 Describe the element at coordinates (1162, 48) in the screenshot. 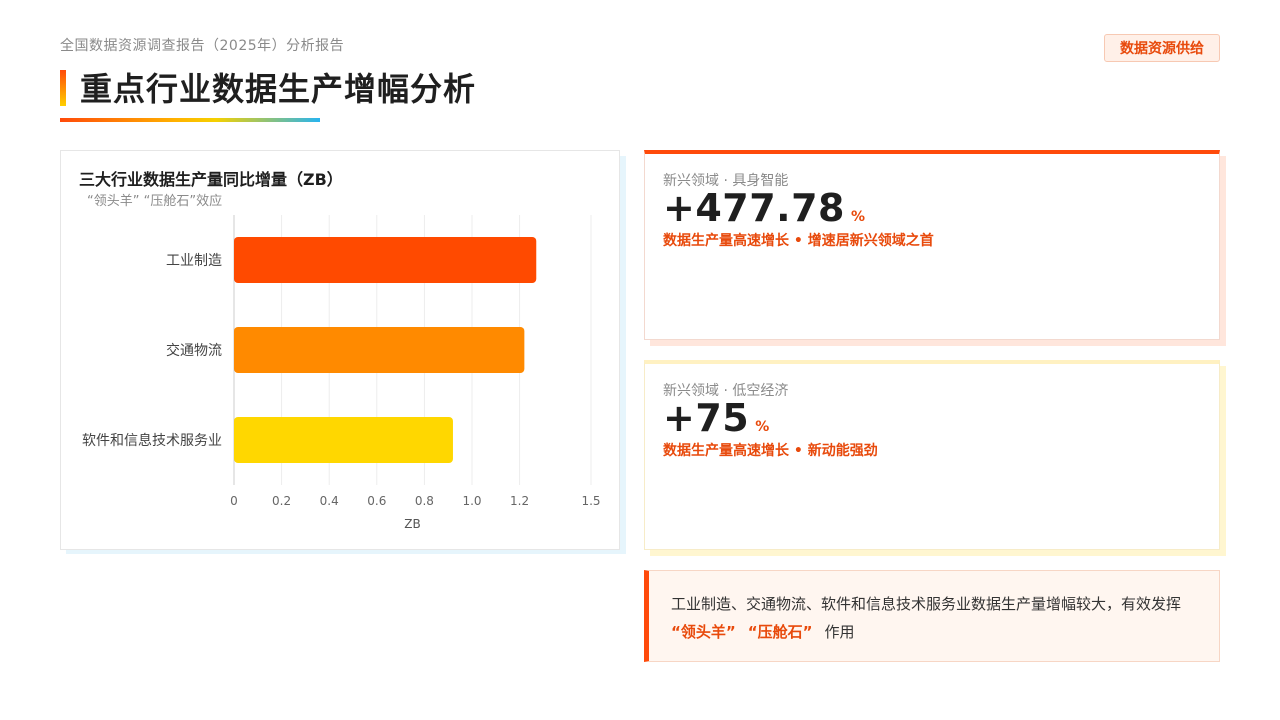

I see `section-tag: 数据资源供给` at that location.